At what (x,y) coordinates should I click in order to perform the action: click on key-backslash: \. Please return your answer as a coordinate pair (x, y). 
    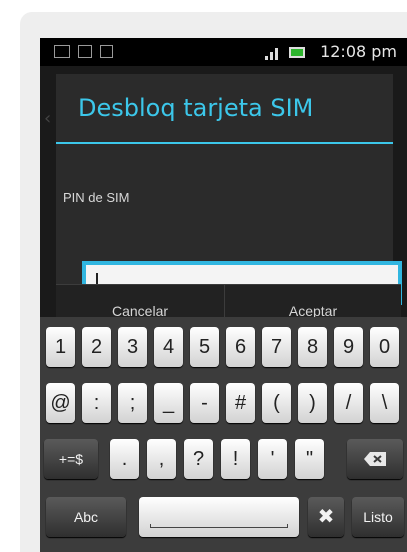
    Looking at the image, I should click on (384, 403).